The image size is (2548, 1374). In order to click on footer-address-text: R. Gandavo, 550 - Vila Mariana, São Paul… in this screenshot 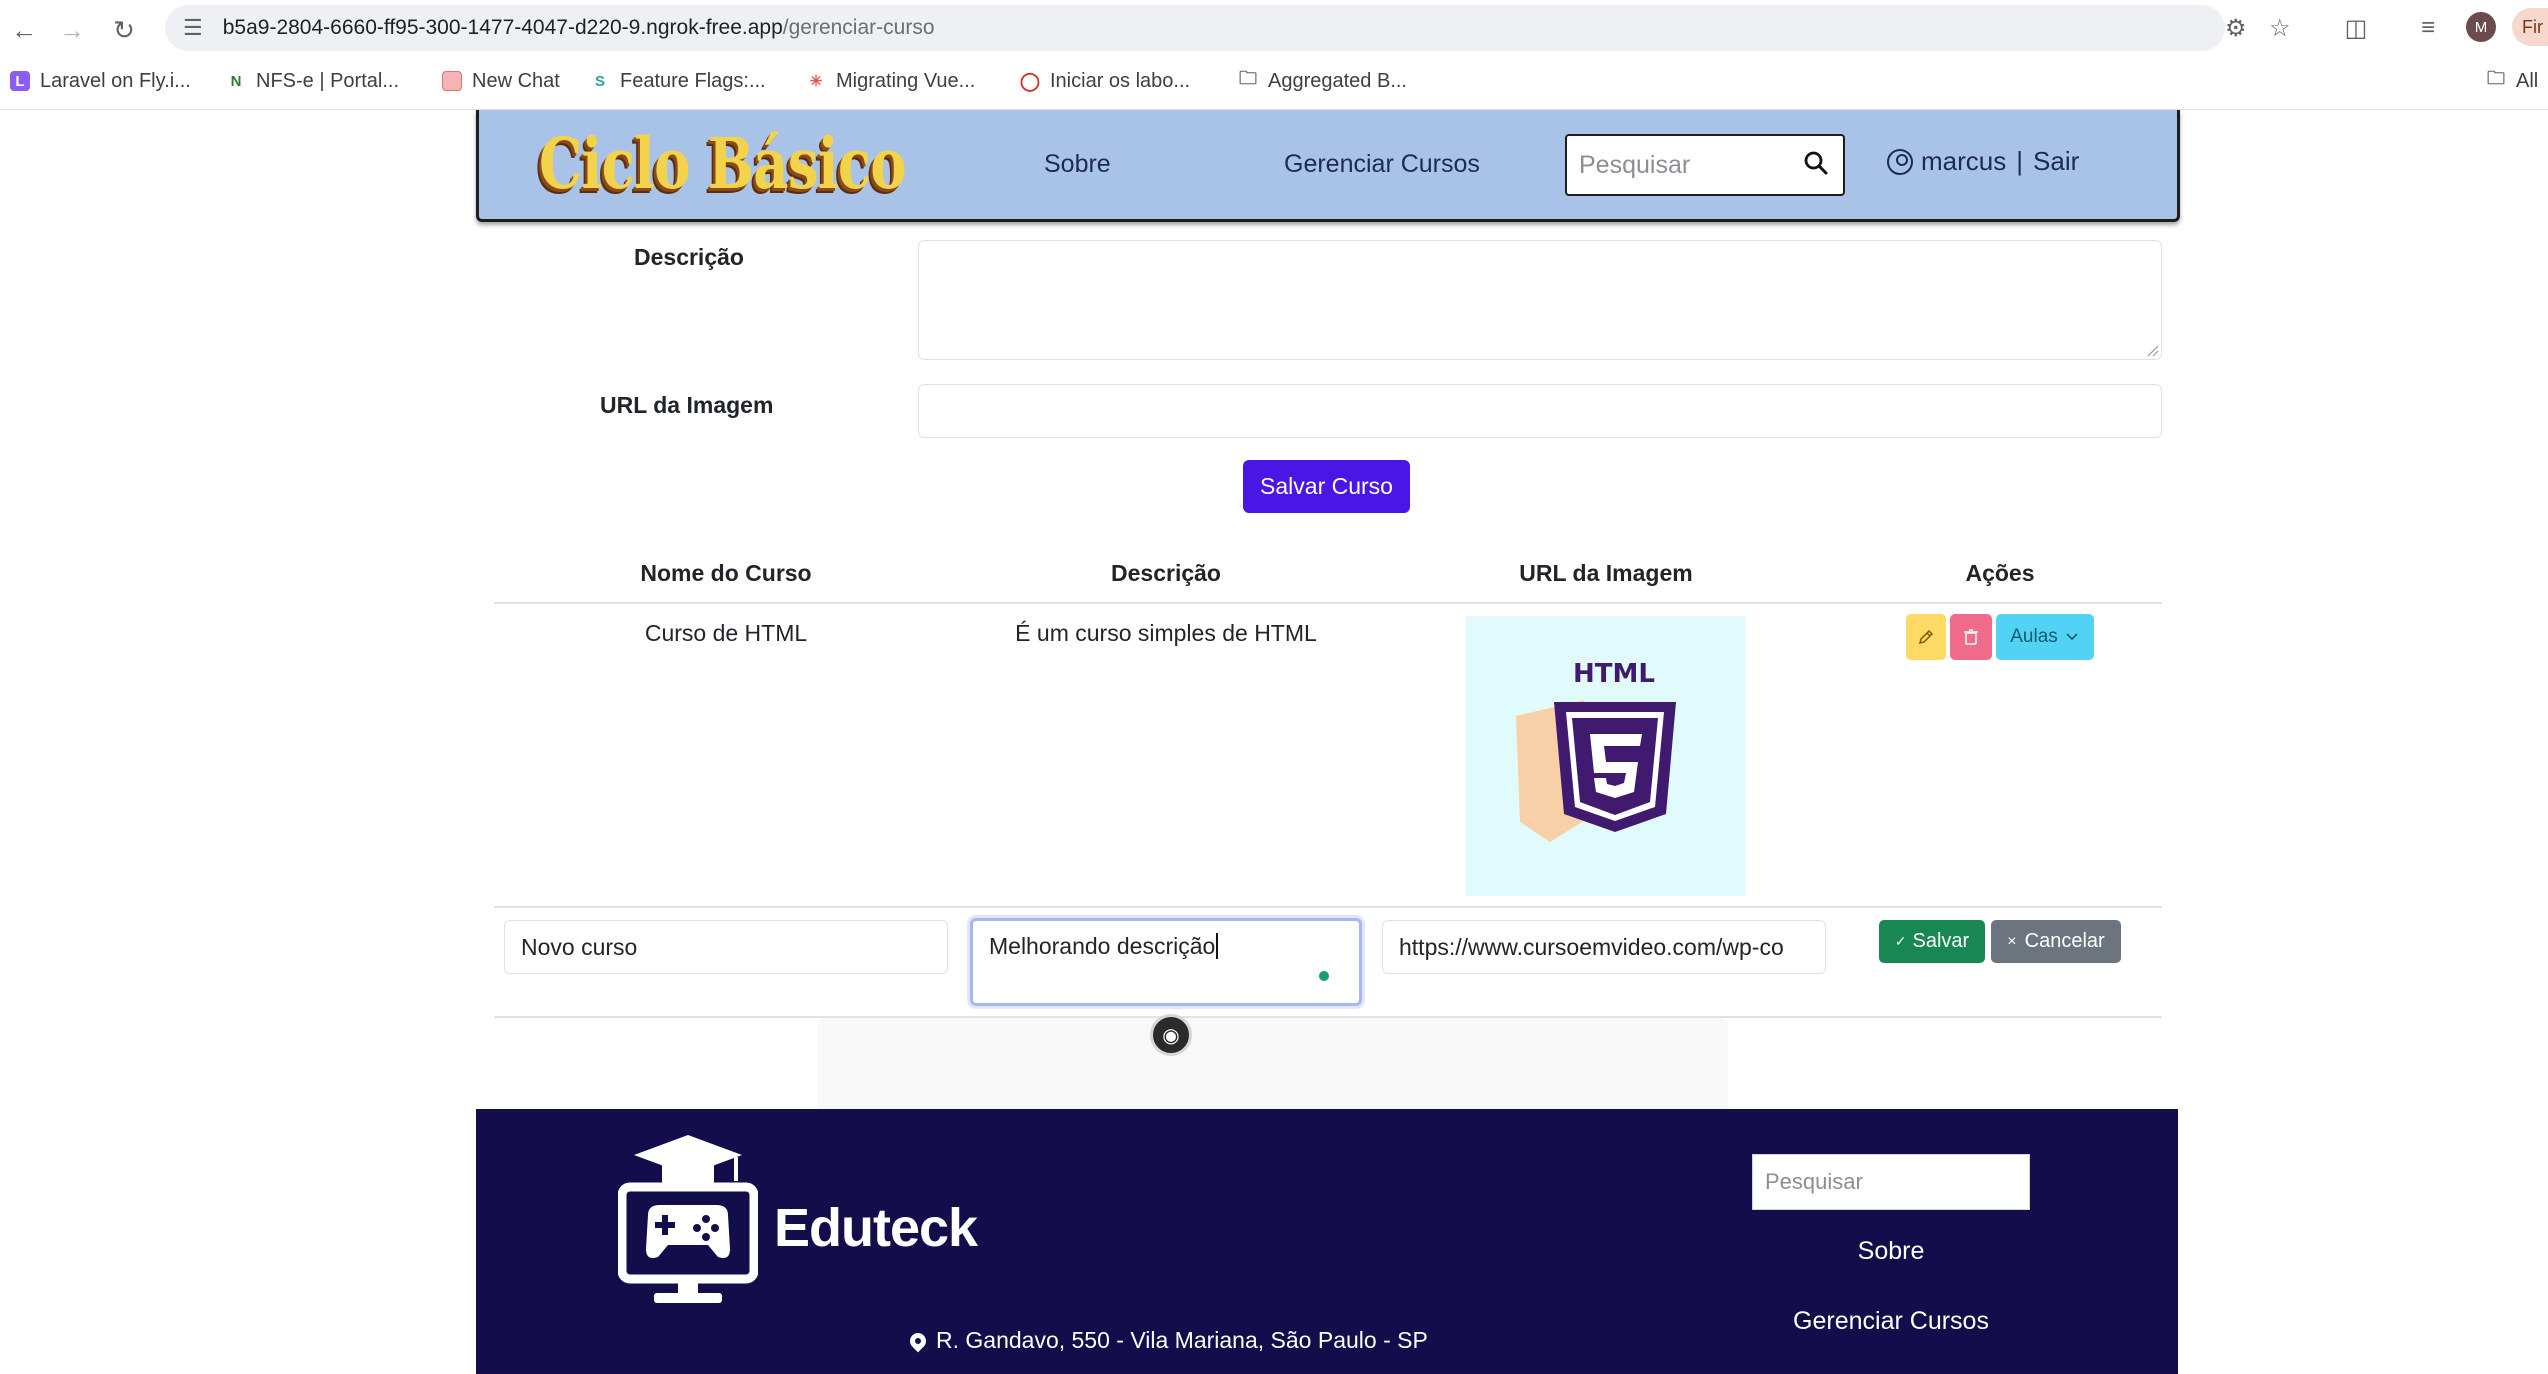, I will do `click(1182, 1340)`.